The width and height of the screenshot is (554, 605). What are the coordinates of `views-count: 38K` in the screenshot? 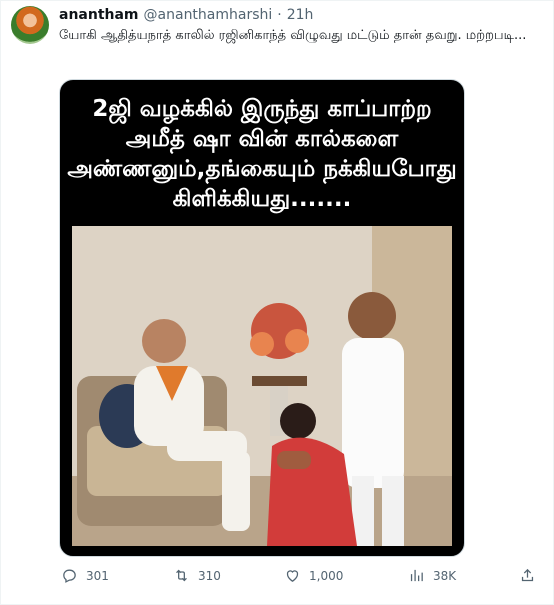 It's located at (445, 575).